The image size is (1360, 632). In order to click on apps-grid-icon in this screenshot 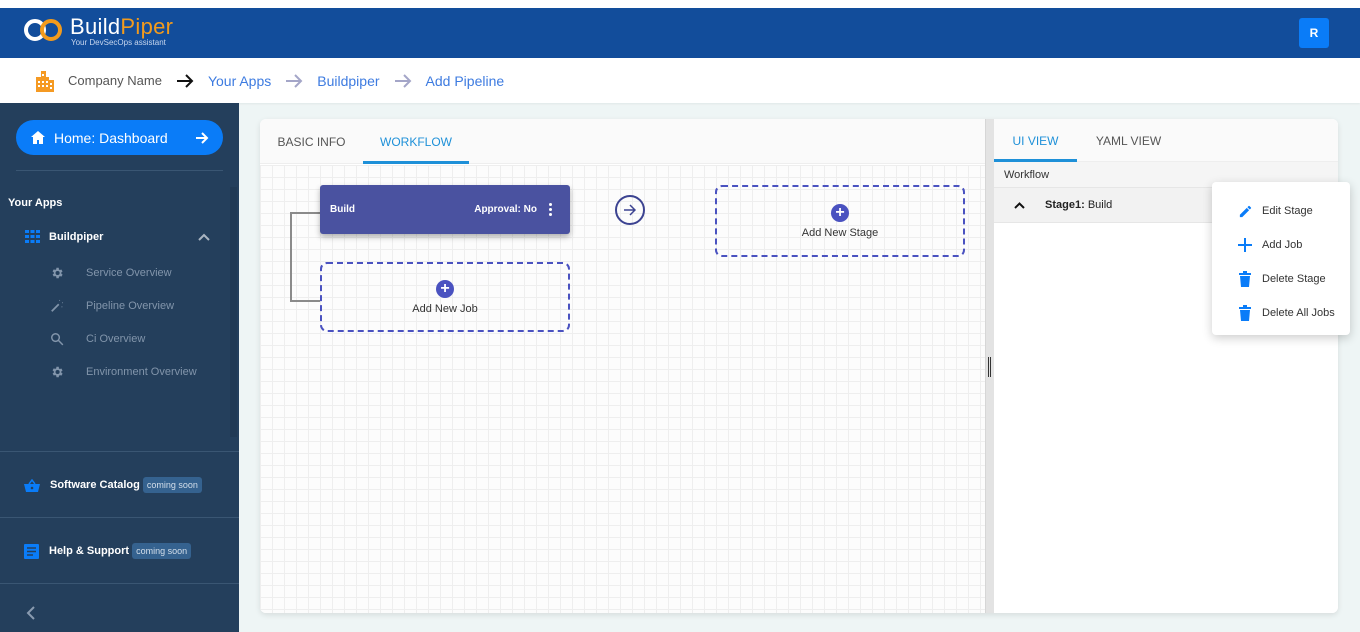, I will do `click(32, 236)`.